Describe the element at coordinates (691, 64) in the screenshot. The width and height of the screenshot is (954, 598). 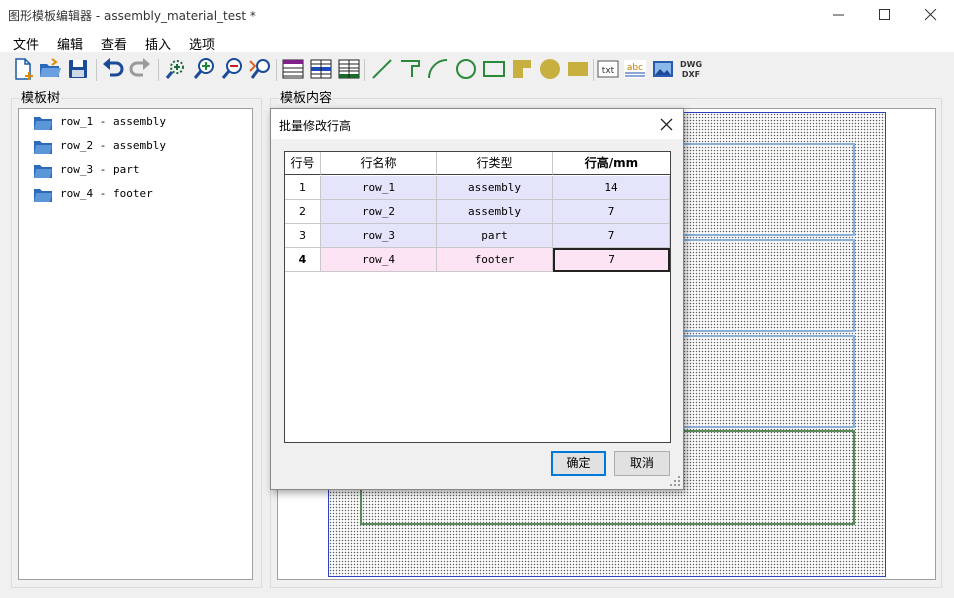
I see `dwg-label: DWG` at that location.